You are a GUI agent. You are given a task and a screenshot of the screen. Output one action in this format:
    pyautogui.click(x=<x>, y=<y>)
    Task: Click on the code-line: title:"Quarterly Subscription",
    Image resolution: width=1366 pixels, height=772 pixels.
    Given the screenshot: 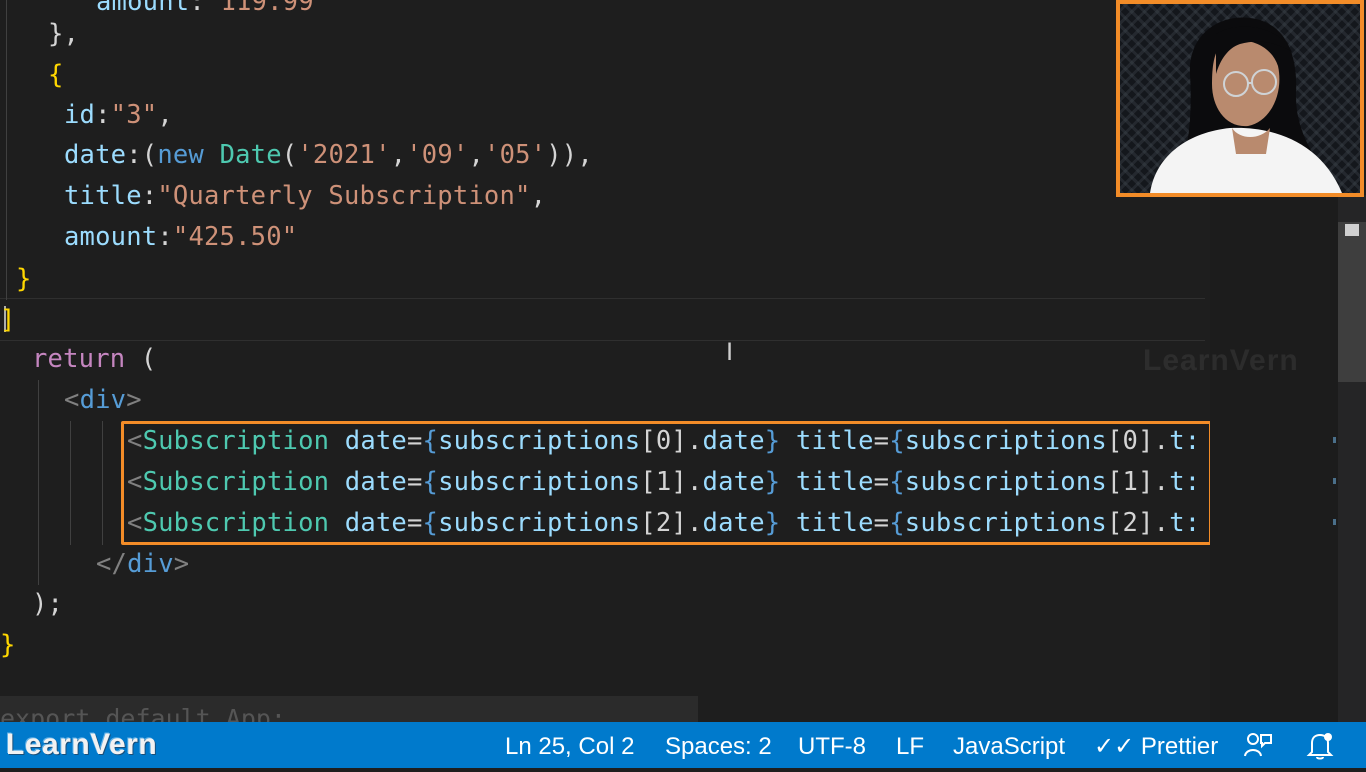 What is the action you would take?
    pyautogui.click(x=305, y=196)
    